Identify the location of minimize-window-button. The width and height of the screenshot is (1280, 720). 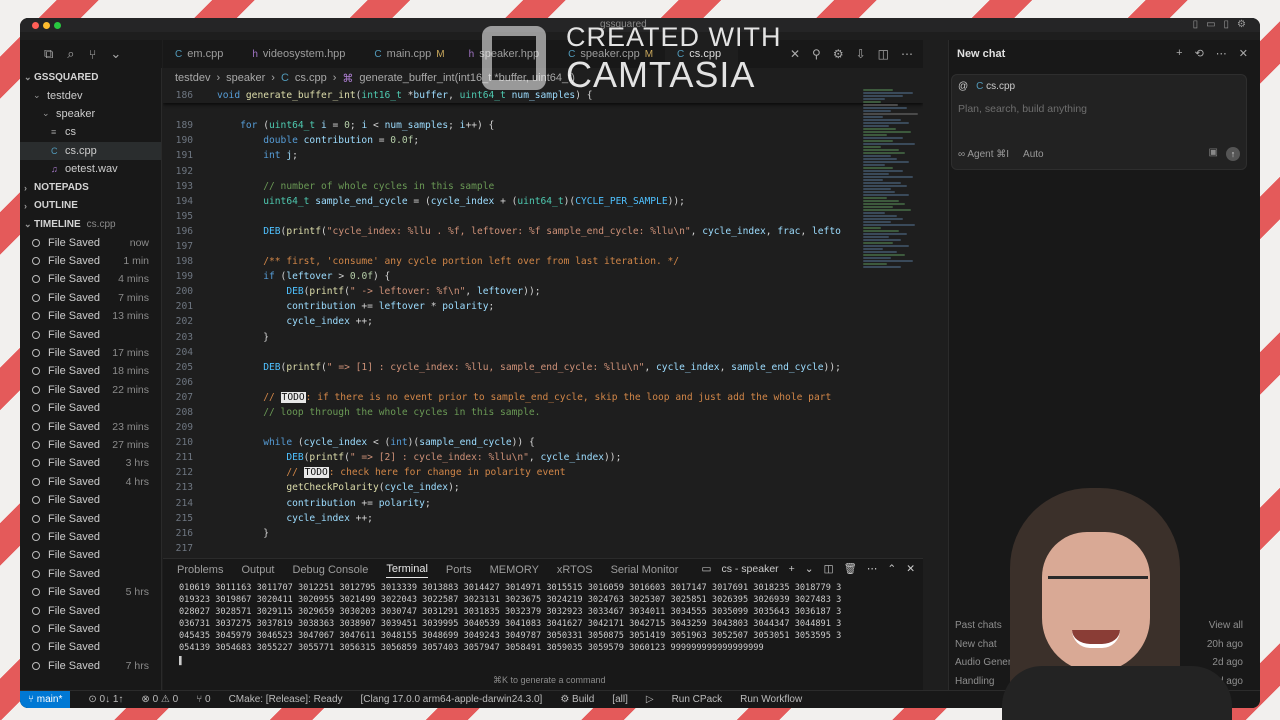
(46, 25).